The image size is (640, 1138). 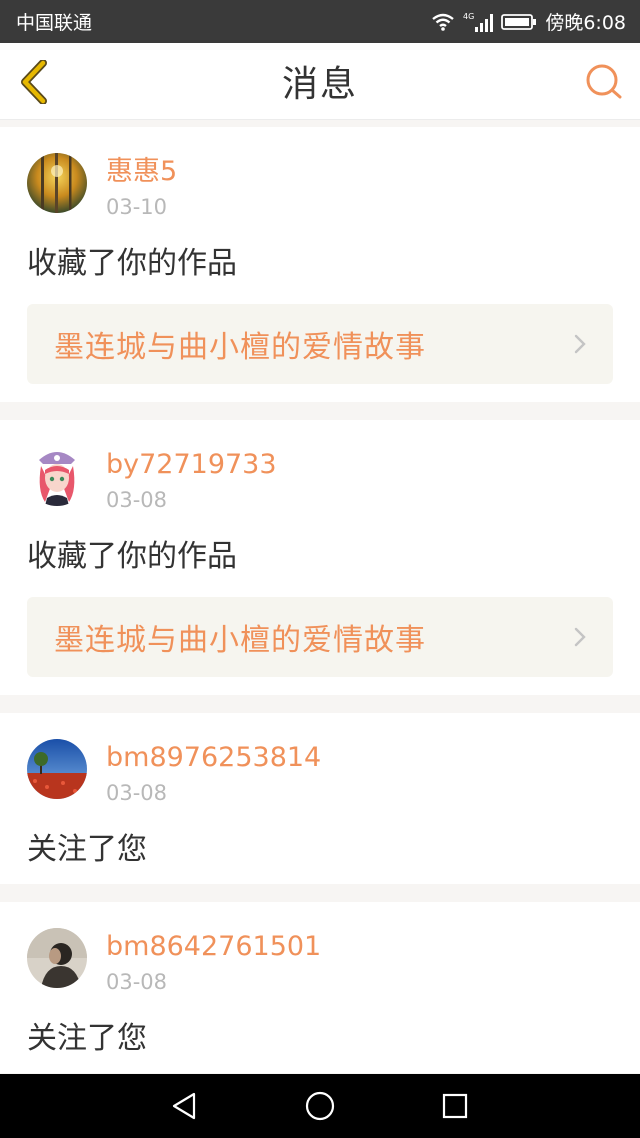 I want to click on circle-home-icon, so click(x=320, y=1106).